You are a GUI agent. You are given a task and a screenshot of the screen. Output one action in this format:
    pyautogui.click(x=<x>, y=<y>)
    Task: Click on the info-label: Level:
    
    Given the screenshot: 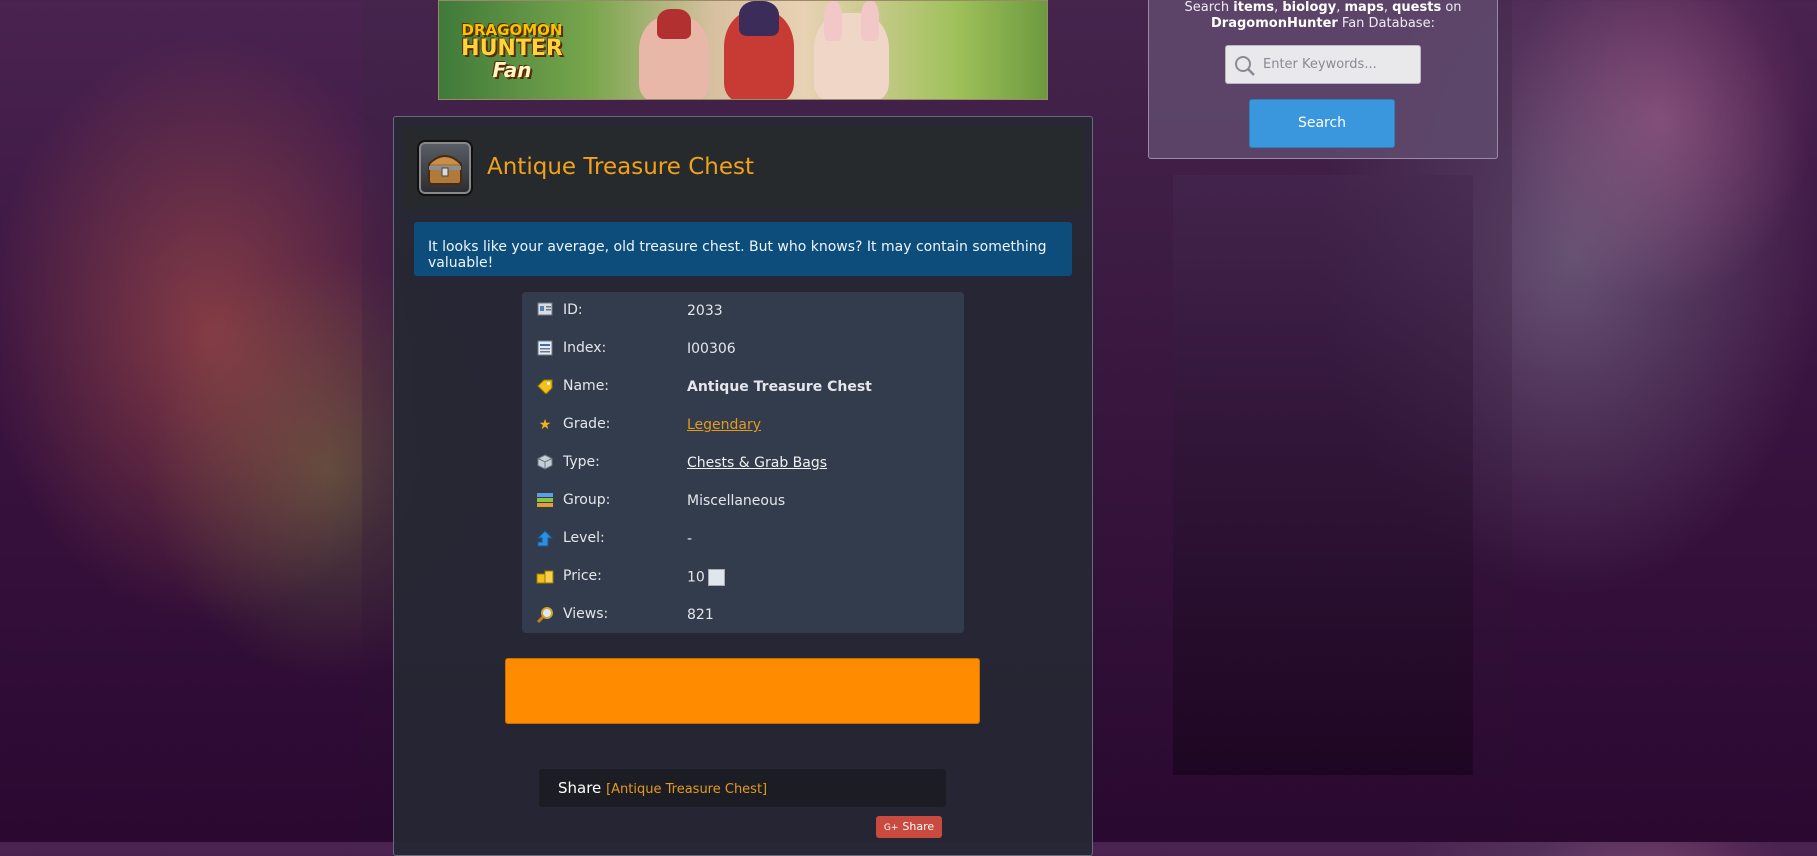 What is the action you would take?
    pyautogui.click(x=584, y=538)
    